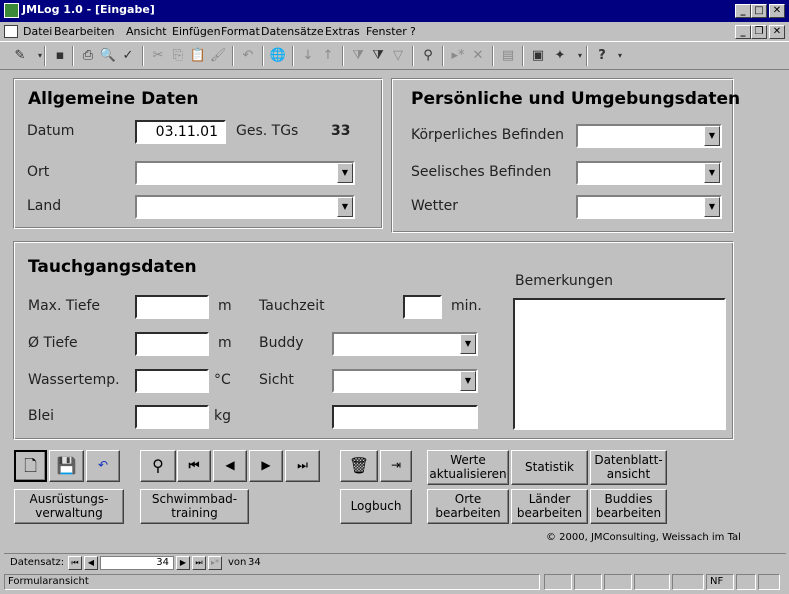  What do you see at coordinates (777, 11) in the screenshot?
I see `close-icon: ✕` at bounding box center [777, 11].